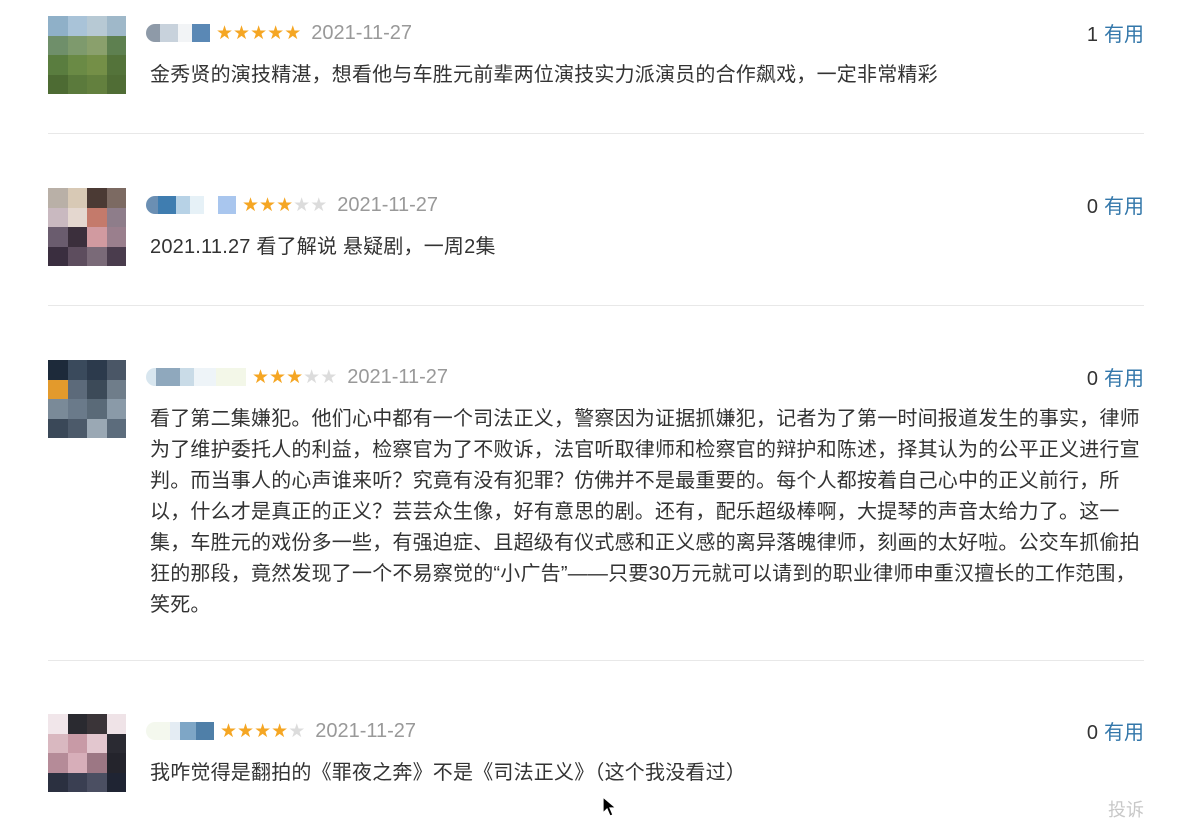 The width and height of the screenshot is (1200, 822). What do you see at coordinates (1092, 35) in the screenshot?
I see `helpful-count: 1` at bounding box center [1092, 35].